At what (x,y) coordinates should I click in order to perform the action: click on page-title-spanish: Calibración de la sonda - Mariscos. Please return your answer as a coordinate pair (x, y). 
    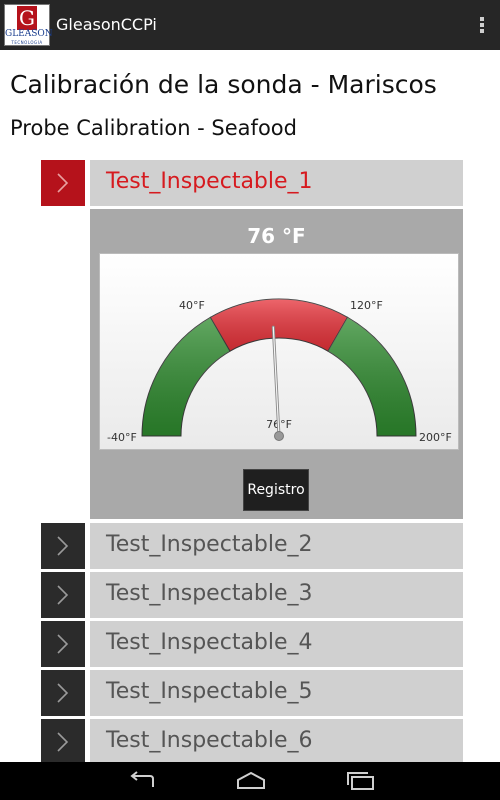
    Looking at the image, I should click on (223, 84).